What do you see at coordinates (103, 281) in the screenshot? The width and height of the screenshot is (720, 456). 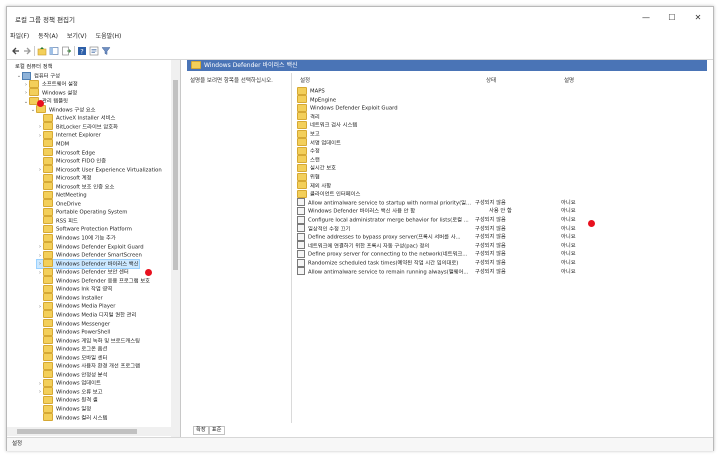 I see `tree-item-label: Windows Defender 응용 프로그램 보호` at bounding box center [103, 281].